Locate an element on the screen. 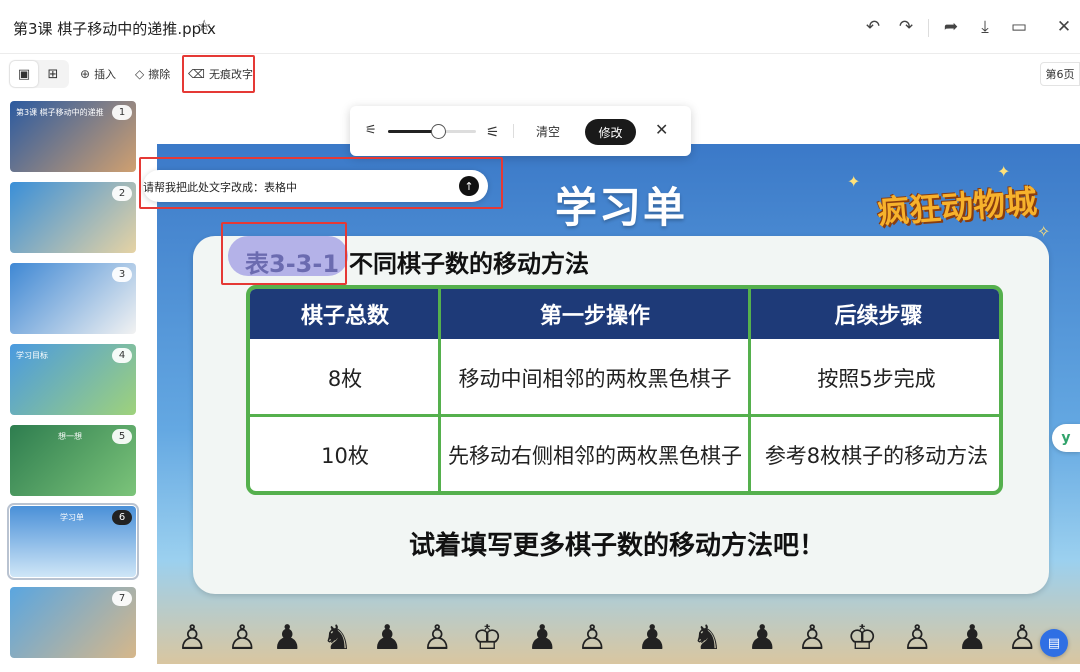 This screenshot has width=1080, height=672. table-header: 棋子总数 is located at coordinates (345, 314).